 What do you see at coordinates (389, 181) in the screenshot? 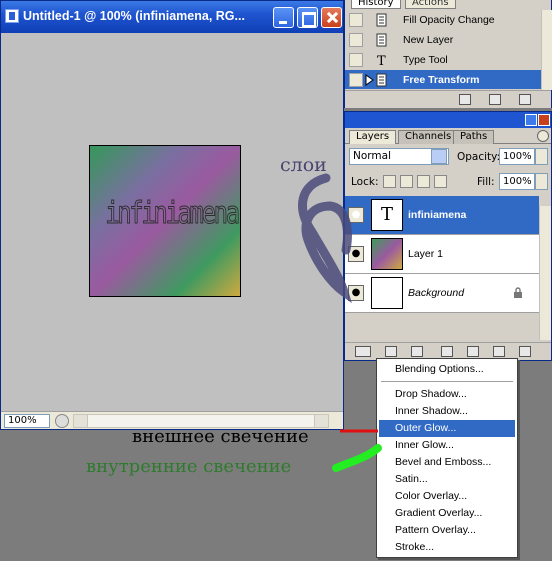
I see `lock-transparency-icon` at bounding box center [389, 181].